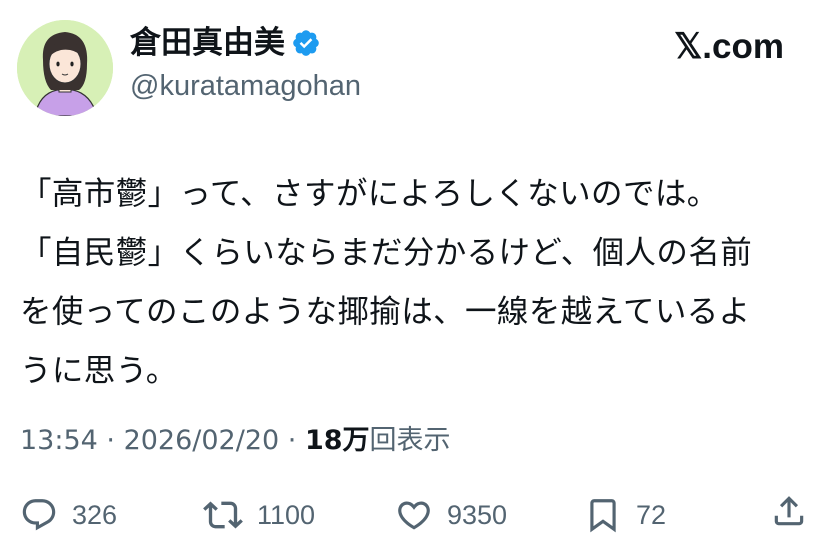 The image size is (828, 559). I want to click on author-handle: @kuratamagohan, so click(245, 86).